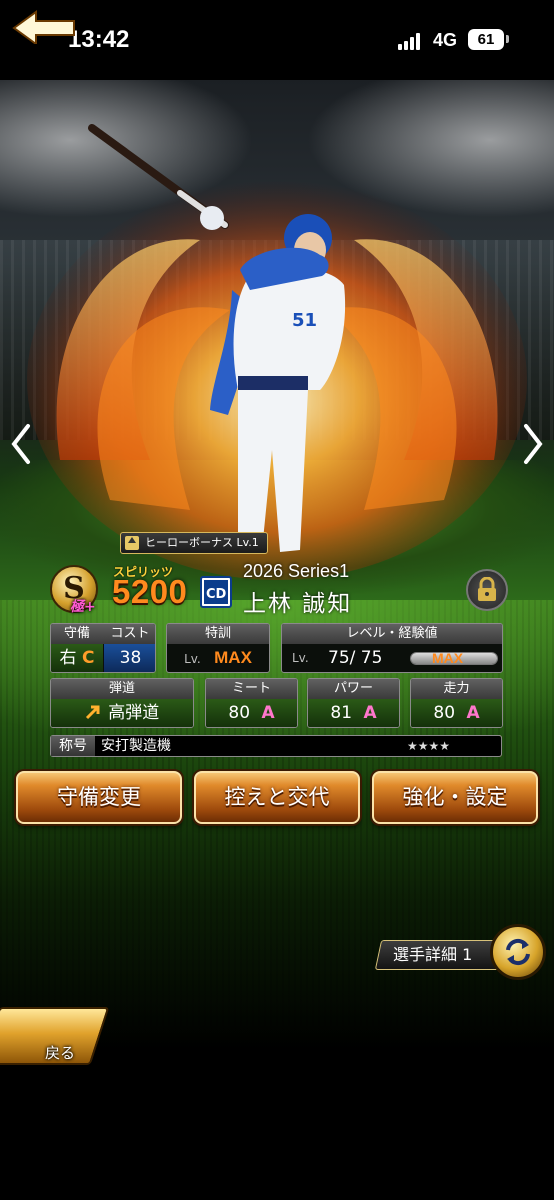 Image resolution: width=554 pixels, height=1200 pixels. Describe the element at coordinates (99, 797) in the screenshot. I see `change-position-button: 守備変更` at that location.